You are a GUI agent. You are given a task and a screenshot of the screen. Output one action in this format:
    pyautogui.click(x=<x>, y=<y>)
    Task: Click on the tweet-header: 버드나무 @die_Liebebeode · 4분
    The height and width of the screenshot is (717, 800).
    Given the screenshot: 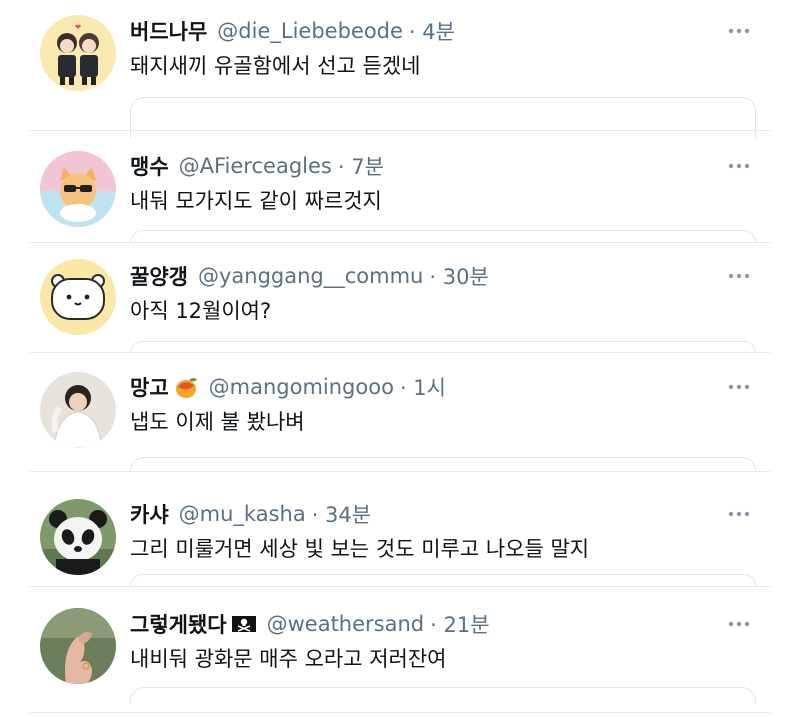 What is the action you would take?
    pyautogui.click(x=292, y=31)
    